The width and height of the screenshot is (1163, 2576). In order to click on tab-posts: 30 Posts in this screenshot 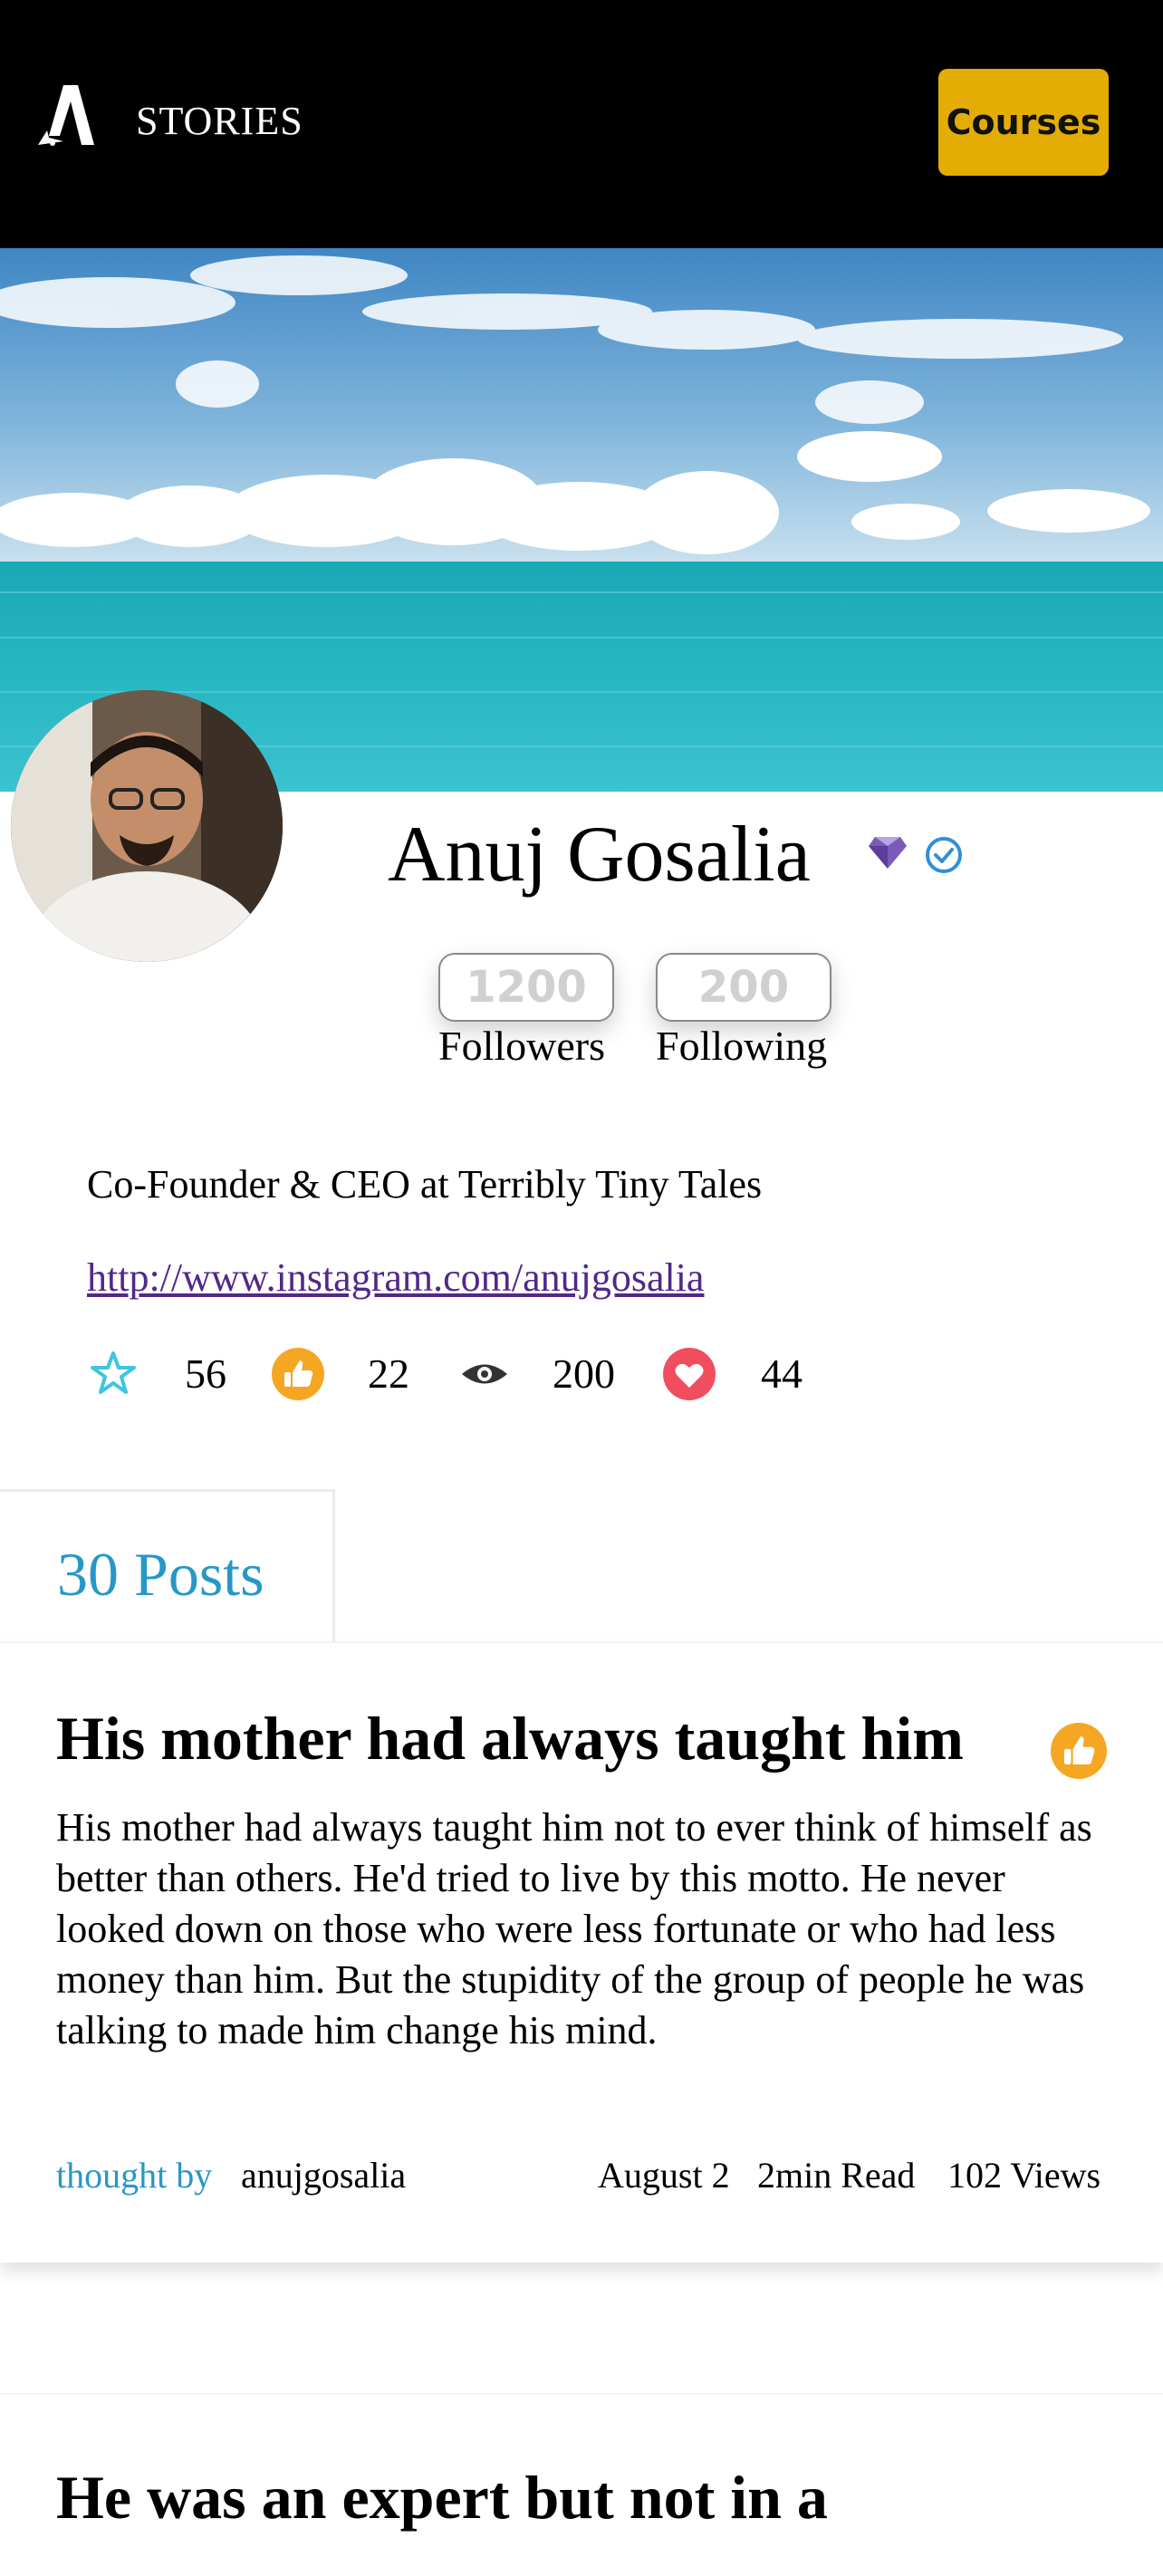, I will do `click(167, 1567)`.